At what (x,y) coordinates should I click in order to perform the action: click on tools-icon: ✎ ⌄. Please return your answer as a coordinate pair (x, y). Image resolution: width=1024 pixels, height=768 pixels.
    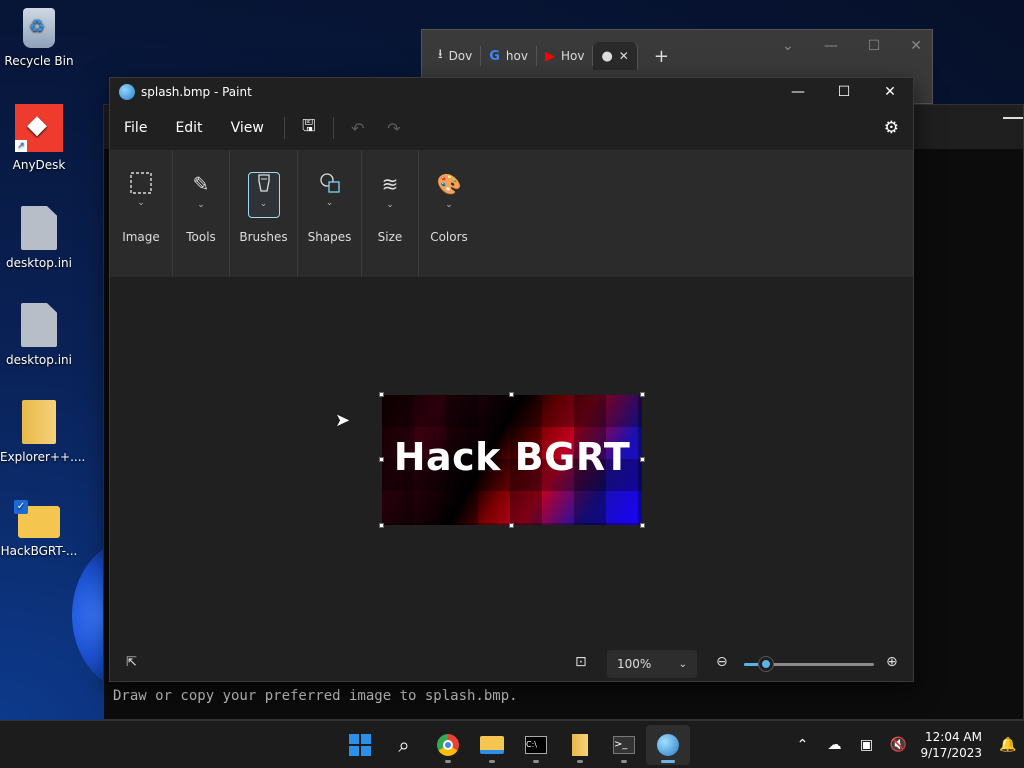
    Looking at the image, I should click on (201, 195).